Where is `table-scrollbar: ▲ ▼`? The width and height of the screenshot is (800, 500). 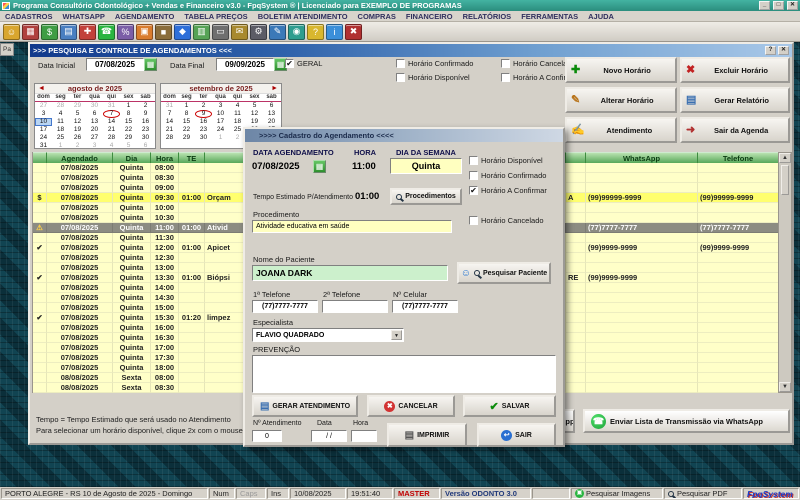
table-scrollbar: ▲ ▼ is located at coordinates (785, 272).